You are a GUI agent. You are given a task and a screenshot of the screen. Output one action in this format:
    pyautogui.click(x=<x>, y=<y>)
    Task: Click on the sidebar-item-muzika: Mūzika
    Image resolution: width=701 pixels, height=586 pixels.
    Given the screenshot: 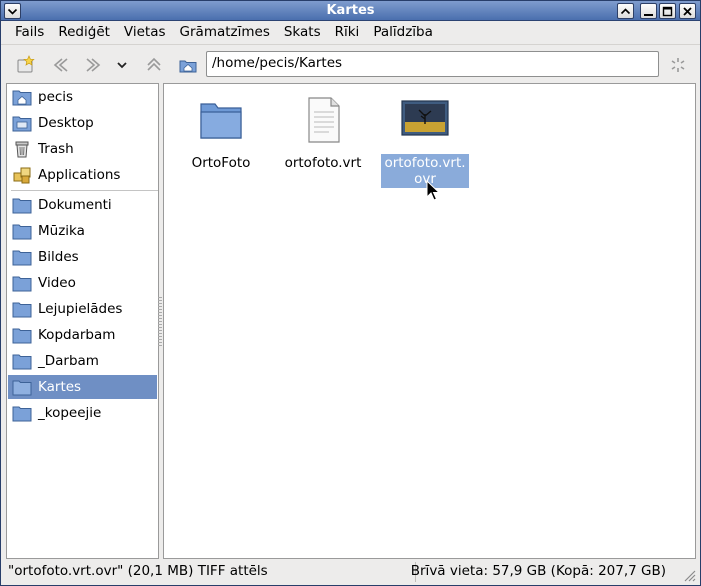 What is the action you would take?
    pyautogui.click(x=82, y=231)
    